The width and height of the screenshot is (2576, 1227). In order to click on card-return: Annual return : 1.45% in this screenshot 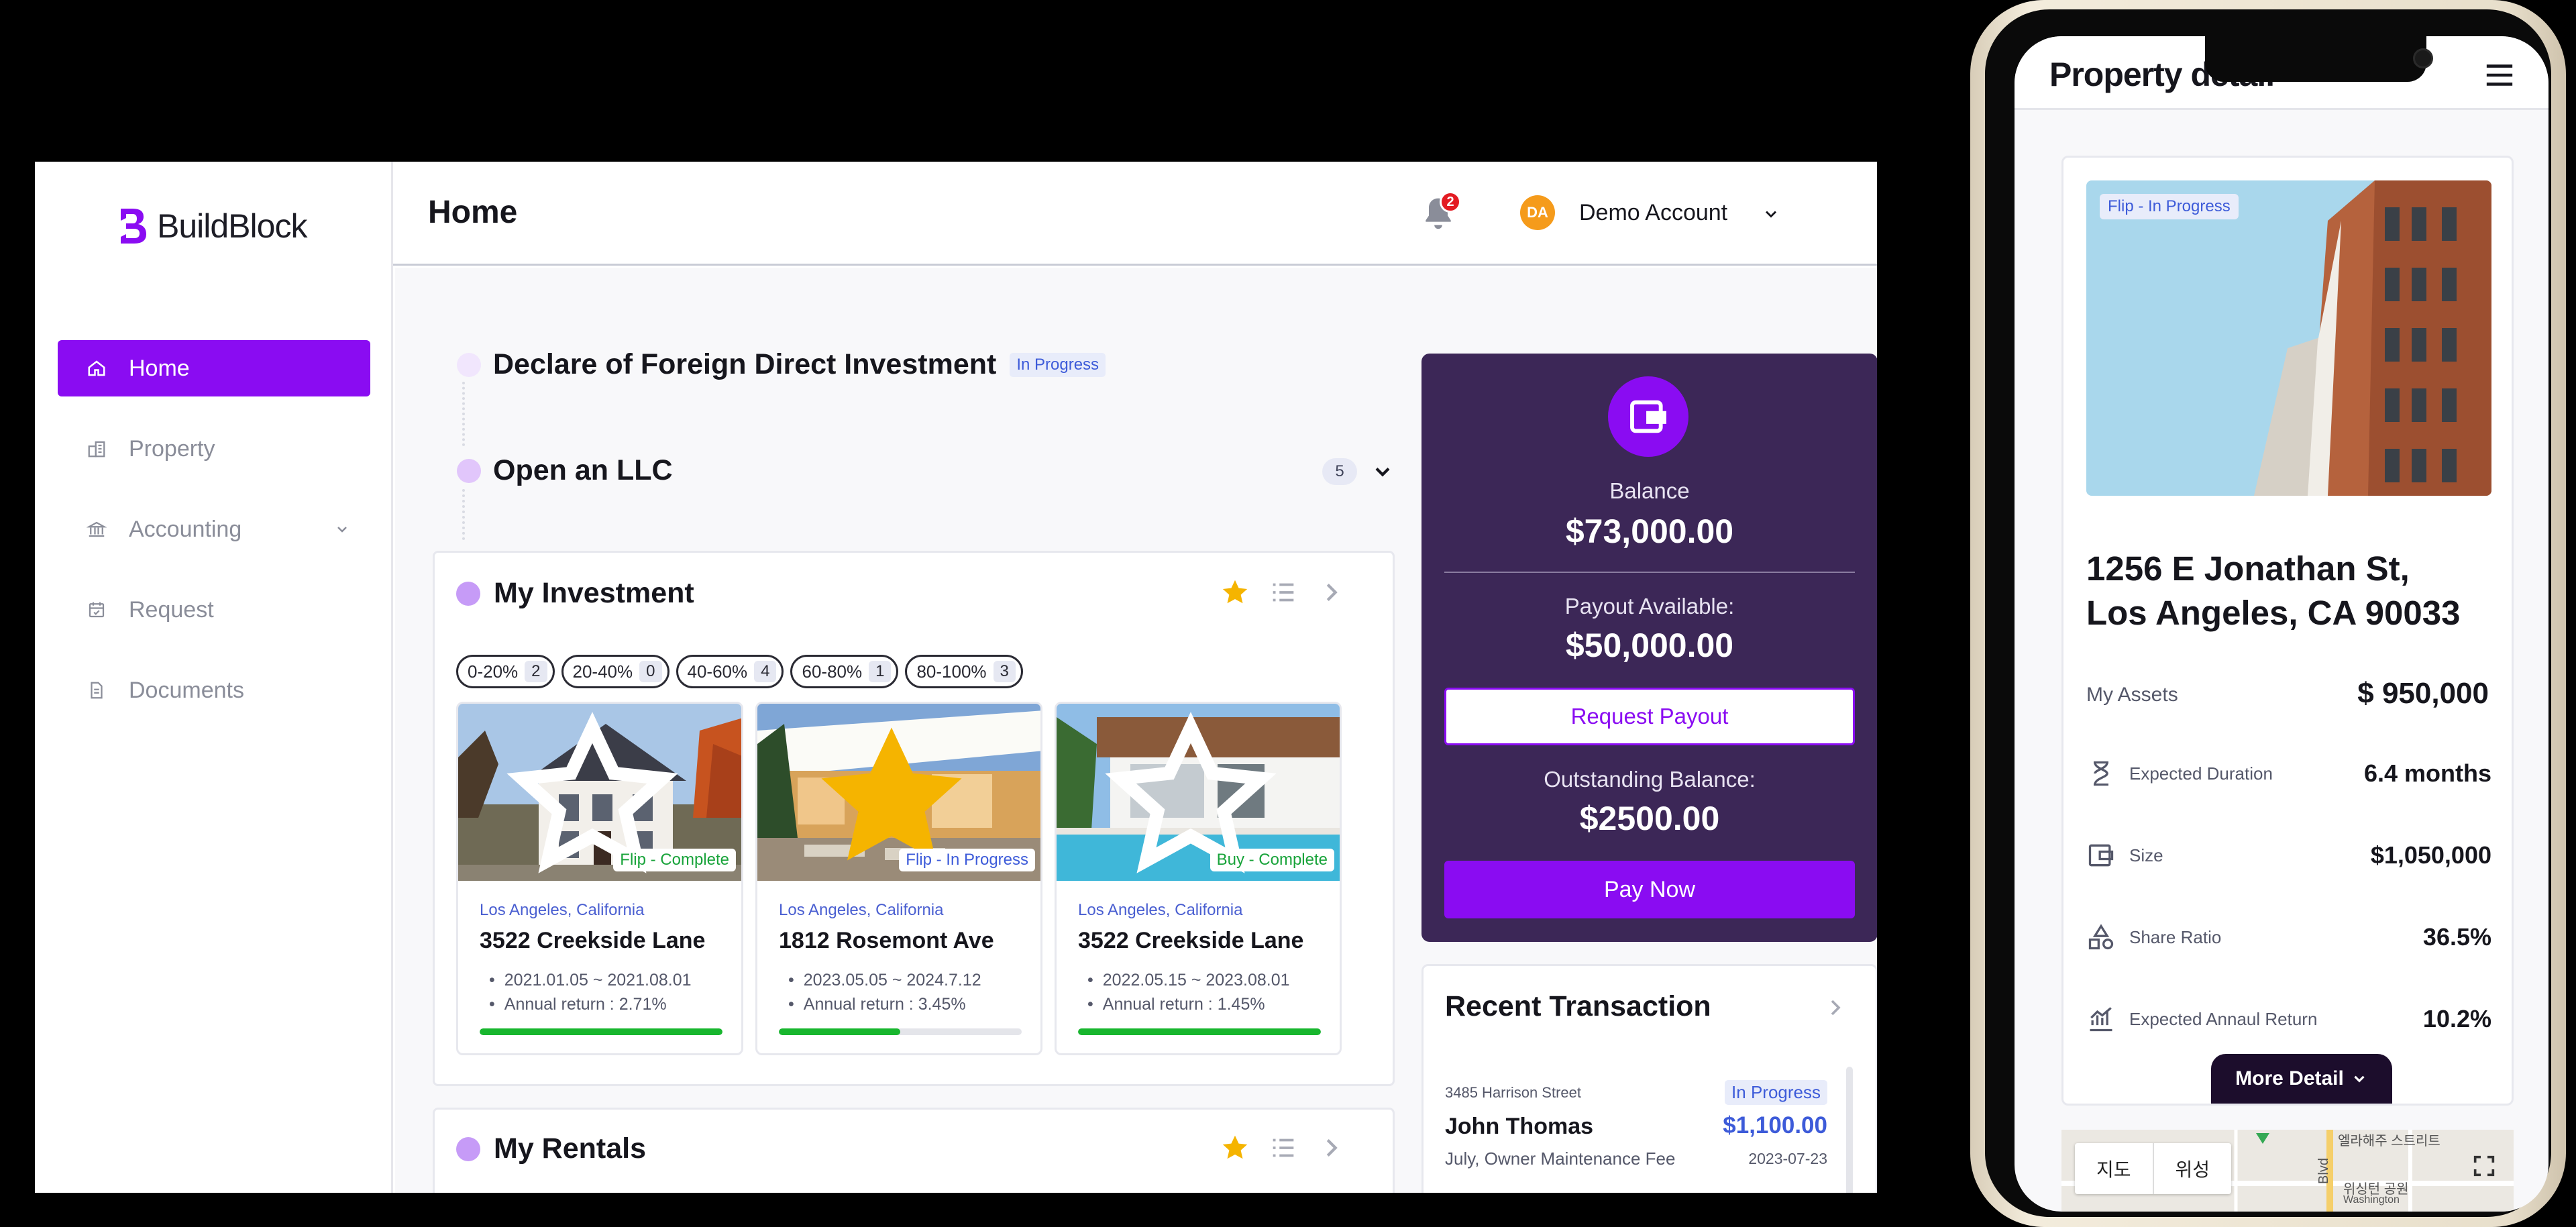, I will do `click(1184, 1004)`.